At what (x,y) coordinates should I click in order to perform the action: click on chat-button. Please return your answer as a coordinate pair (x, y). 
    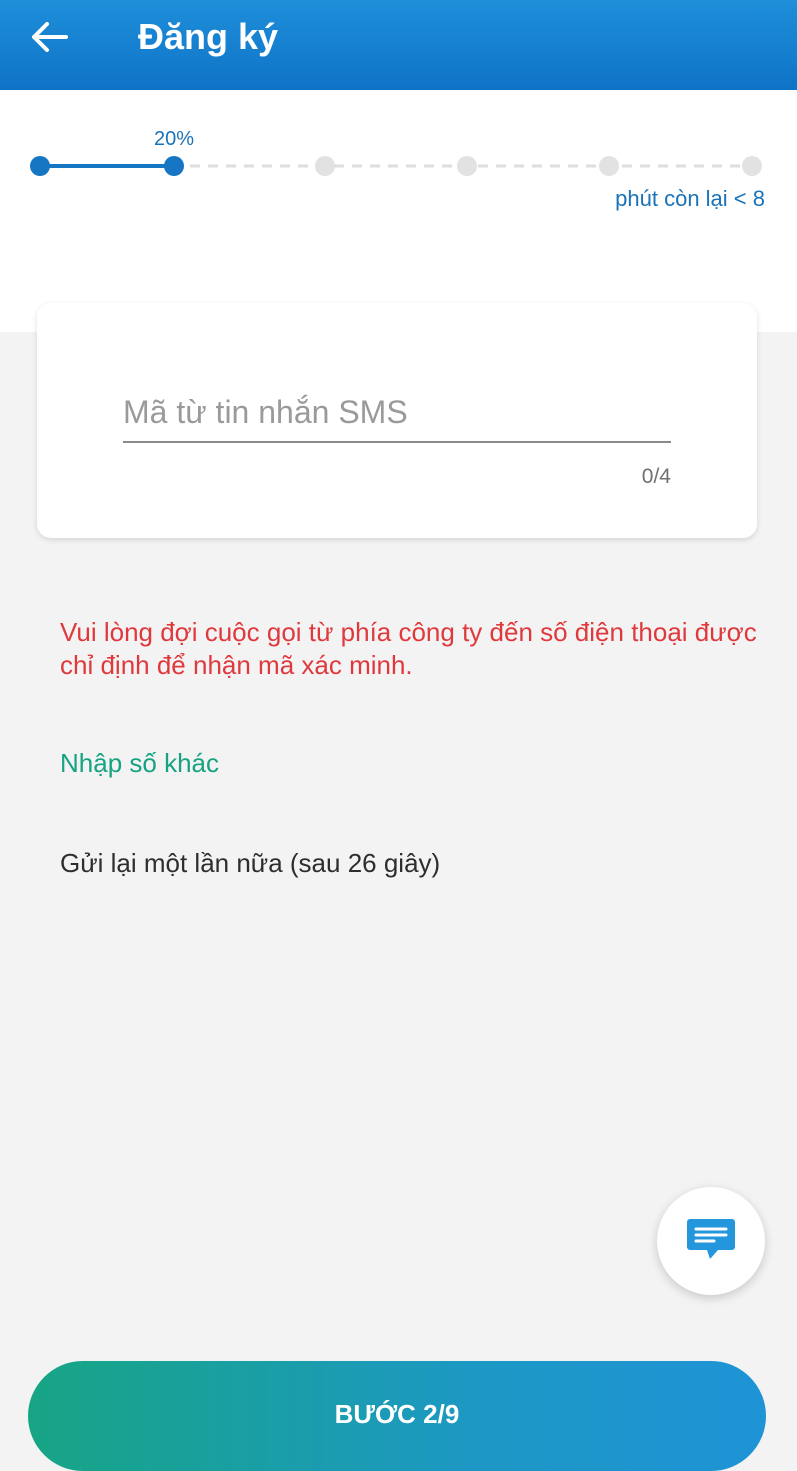
    Looking at the image, I should click on (711, 1241).